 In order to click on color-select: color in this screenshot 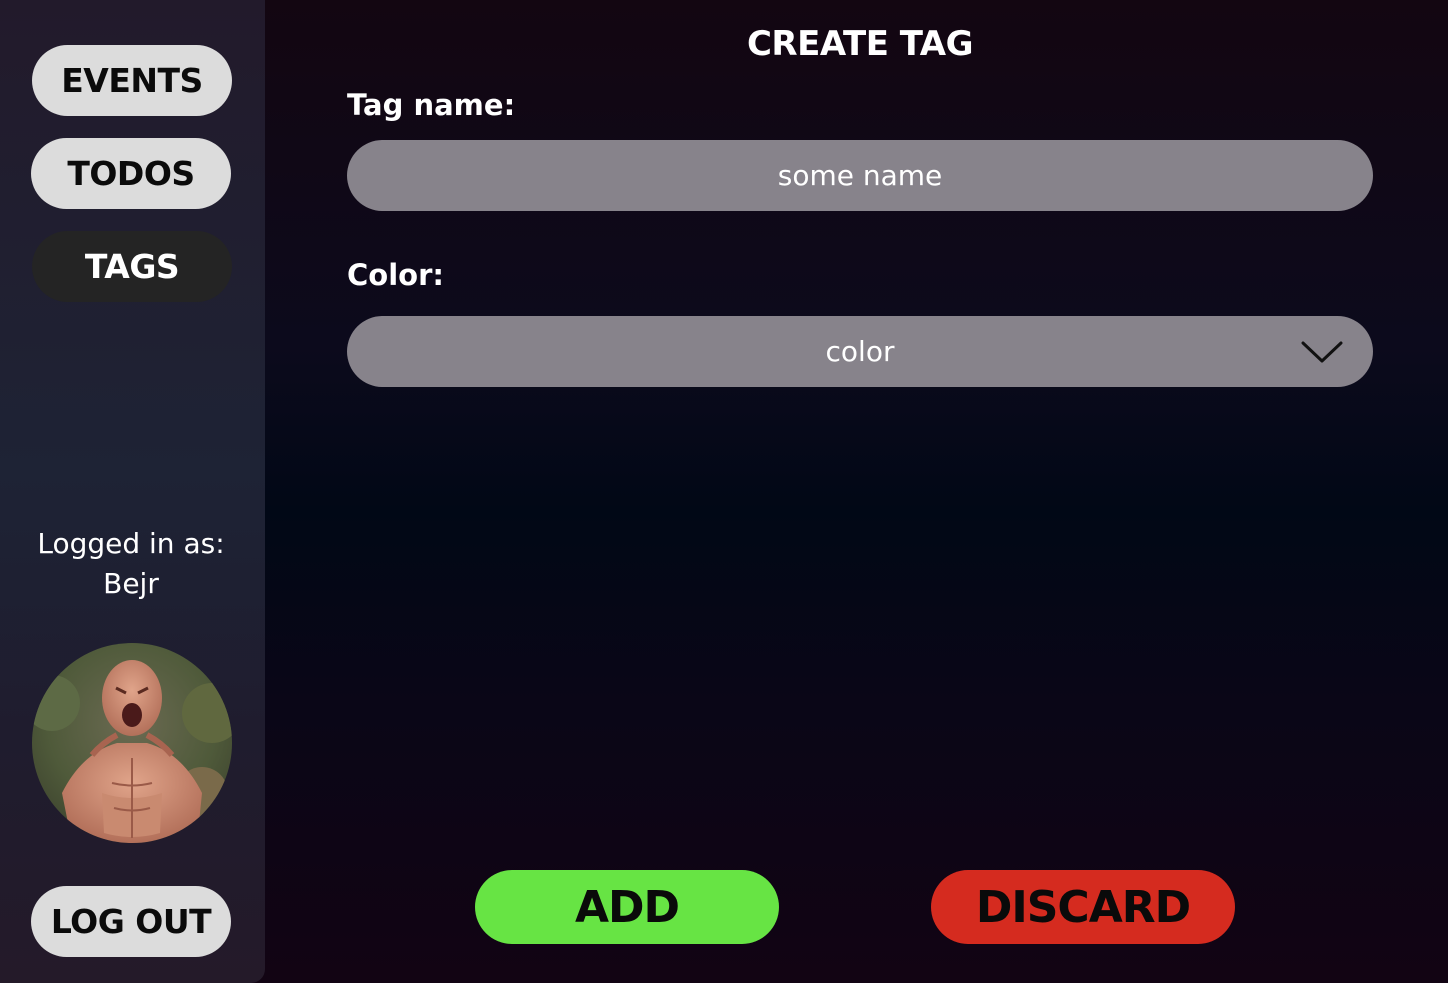, I will do `click(860, 351)`.